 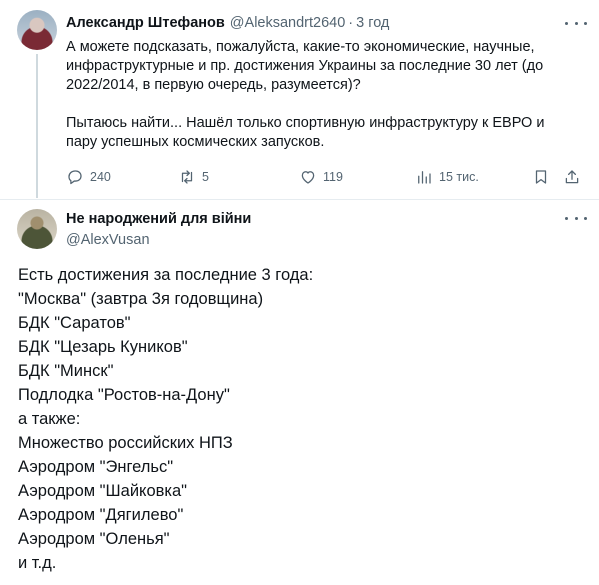 I want to click on repost-icon, so click(x=187, y=177).